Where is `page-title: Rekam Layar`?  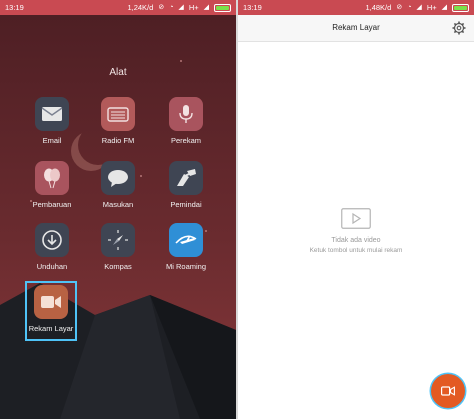
page-title: Rekam Layar is located at coordinates (356, 27).